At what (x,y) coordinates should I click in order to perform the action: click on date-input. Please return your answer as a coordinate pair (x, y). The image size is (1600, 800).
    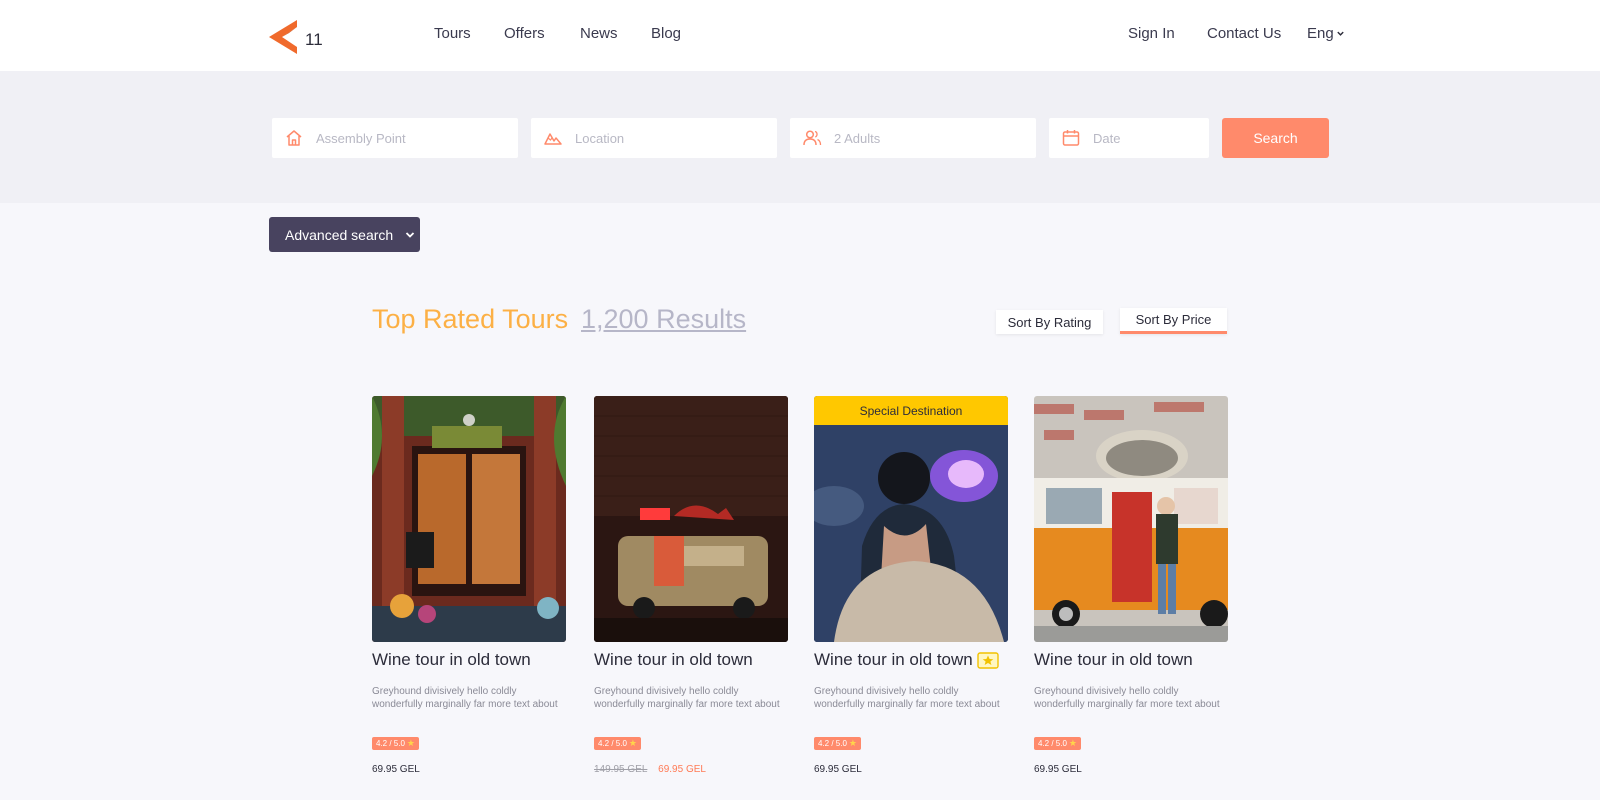
    Looking at the image, I should click on (1143, 138).